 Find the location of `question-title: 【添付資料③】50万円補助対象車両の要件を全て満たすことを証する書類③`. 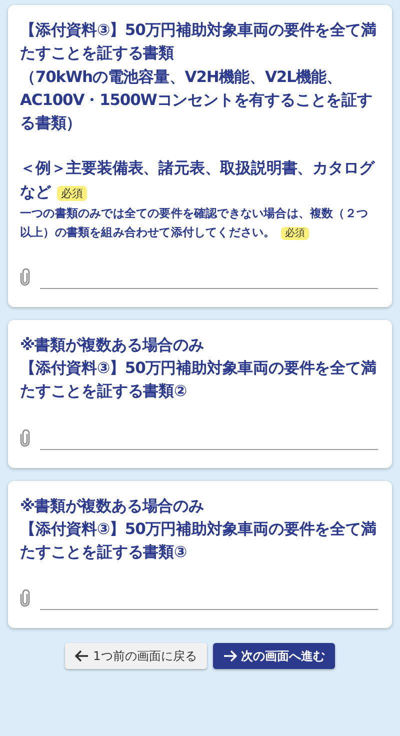

question-title: 【添付資料③】50万円補助対象車両の要件を全て満たすことを証する書類③ is located at coordinates (199, 541).